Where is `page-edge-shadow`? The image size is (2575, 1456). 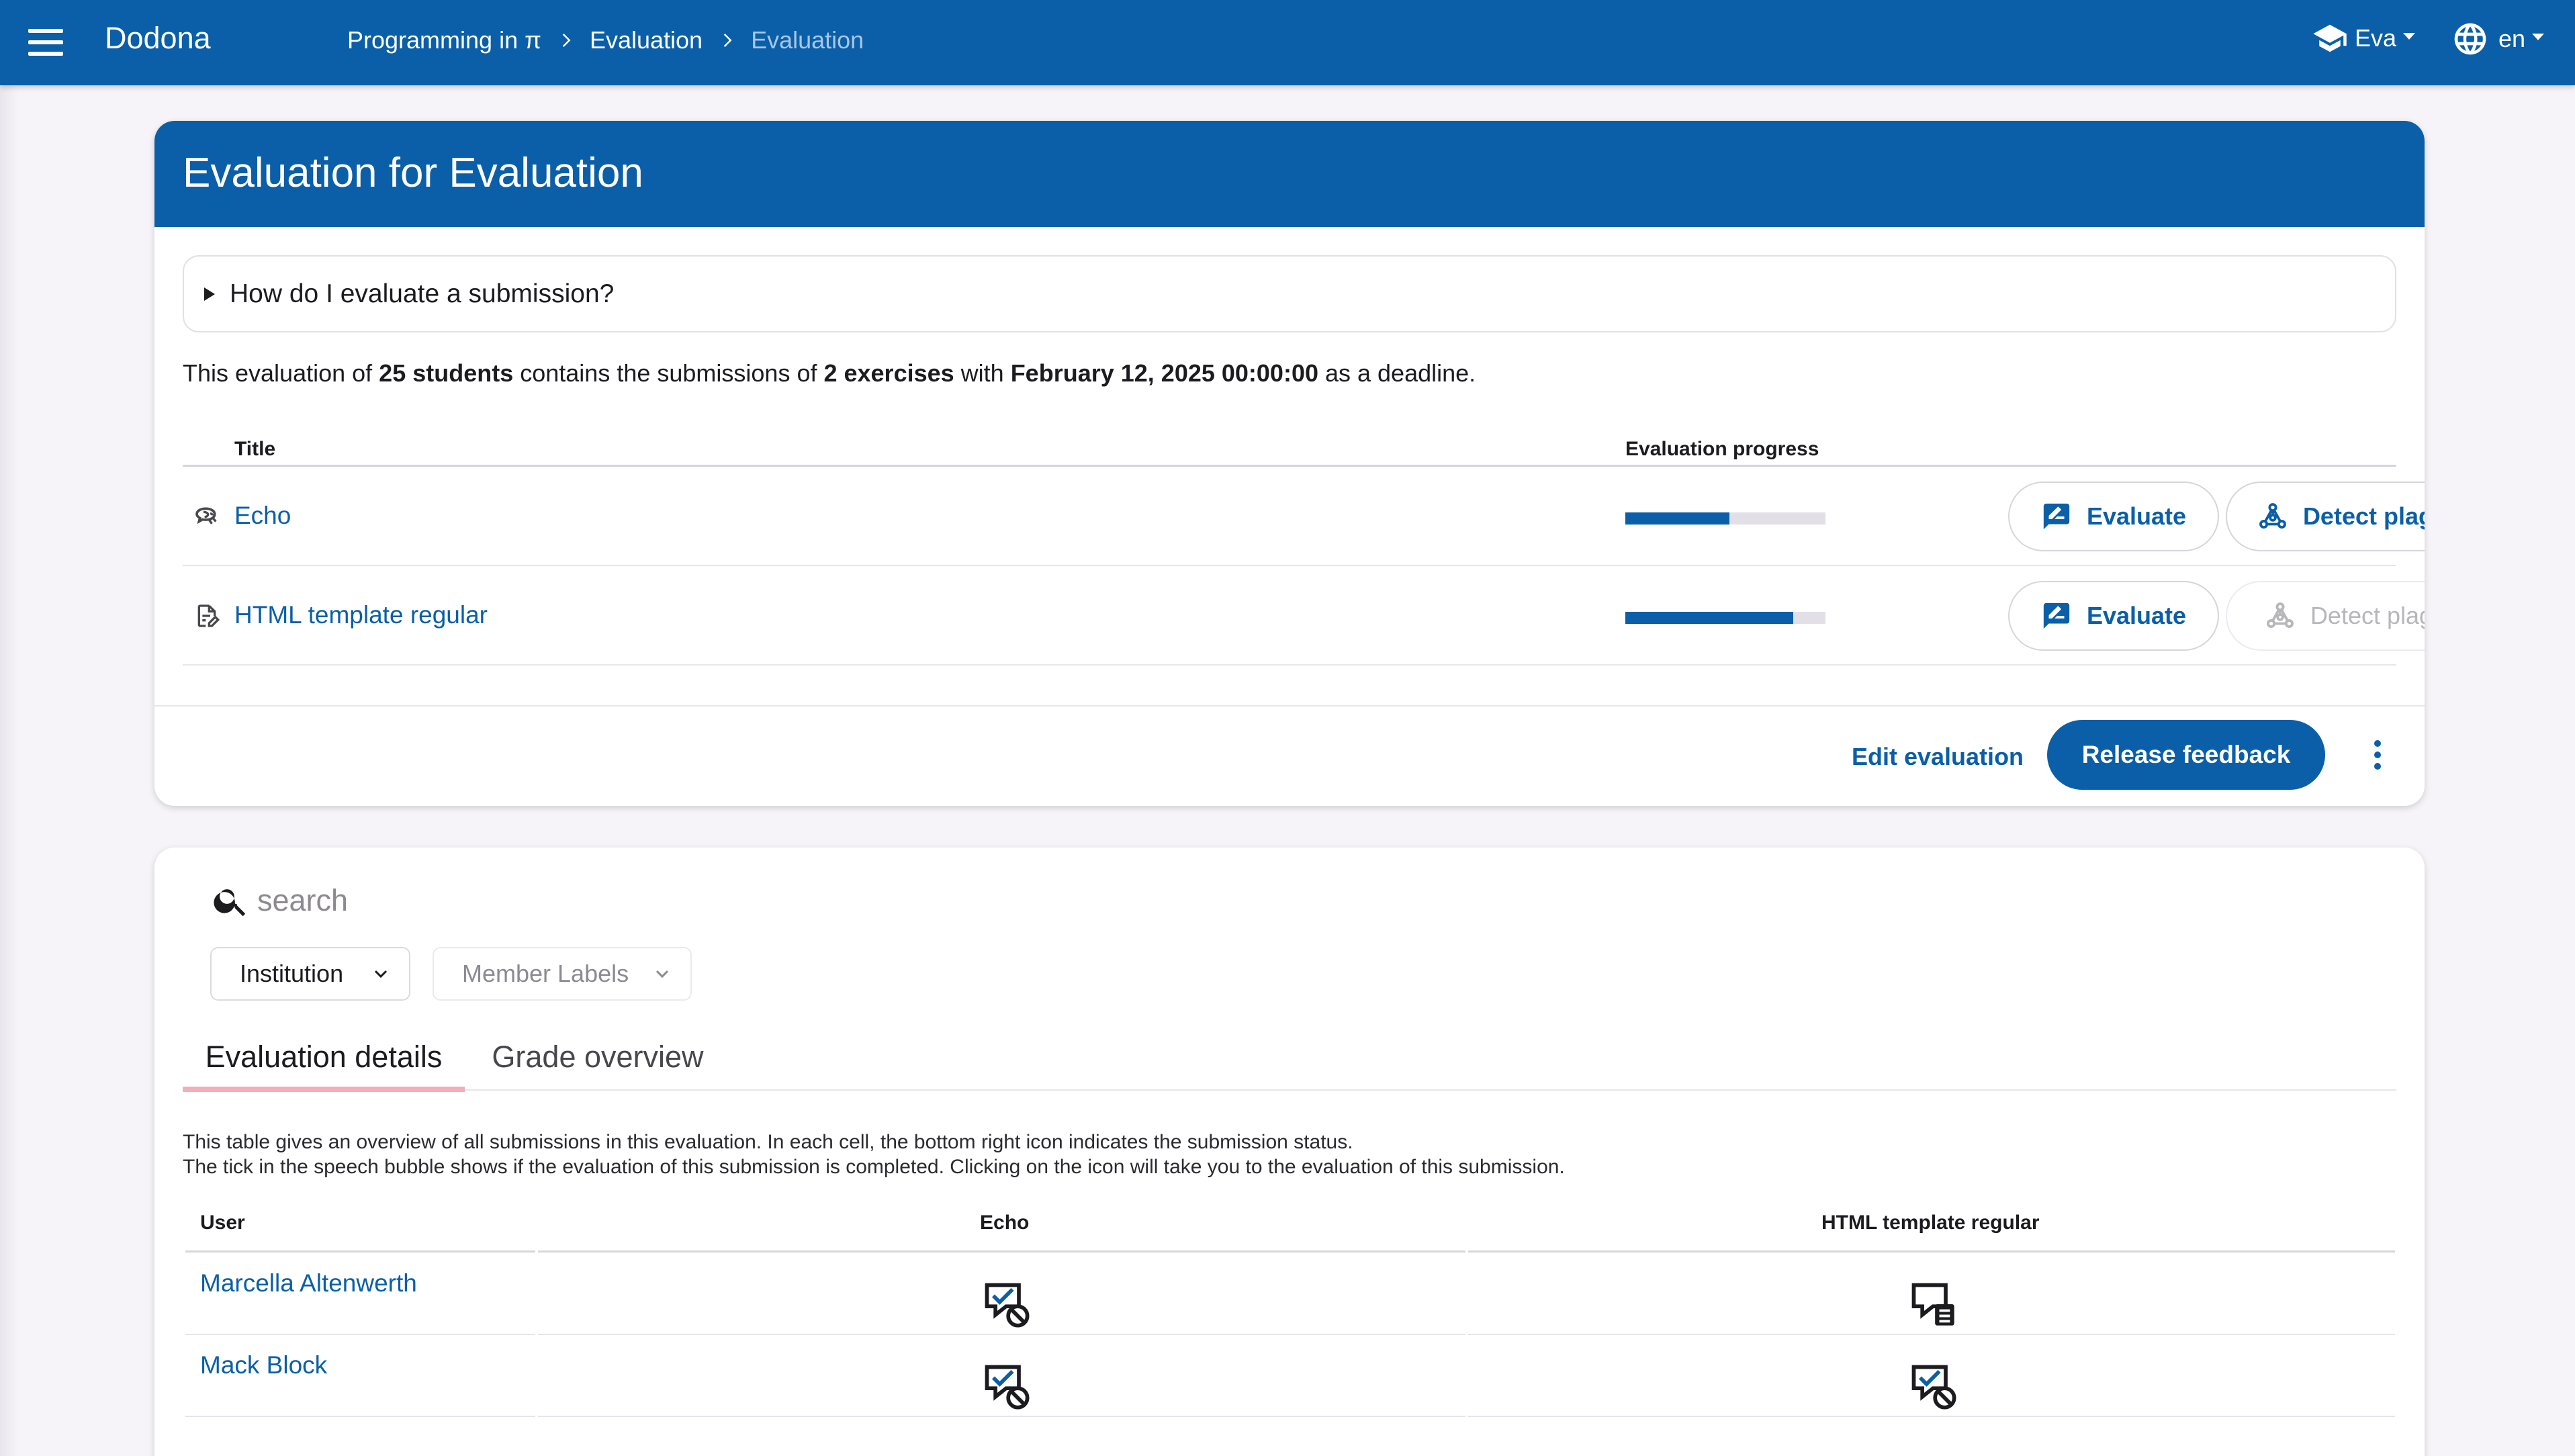 page-edge-shadow is located at coordinates (9, 770).